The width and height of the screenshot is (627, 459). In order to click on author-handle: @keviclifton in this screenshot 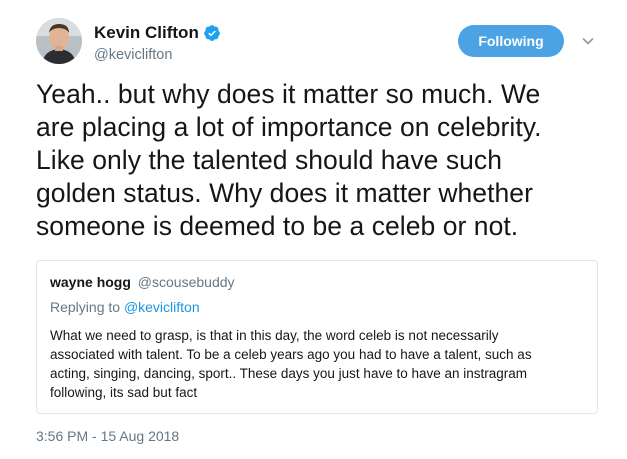, I will do `click(157, 55)`.